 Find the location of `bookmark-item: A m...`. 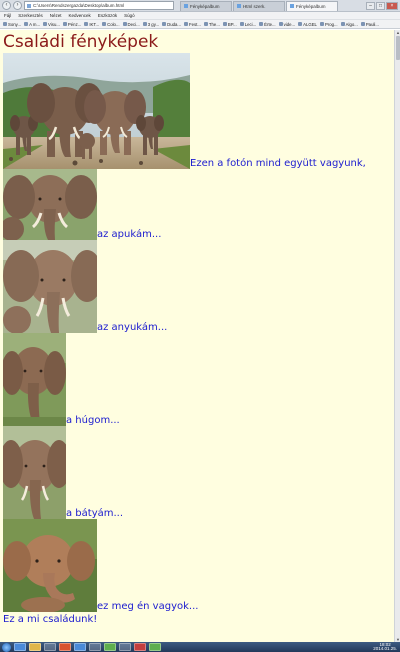

bookmark-item: A m... is located at coordinates (32, 24).